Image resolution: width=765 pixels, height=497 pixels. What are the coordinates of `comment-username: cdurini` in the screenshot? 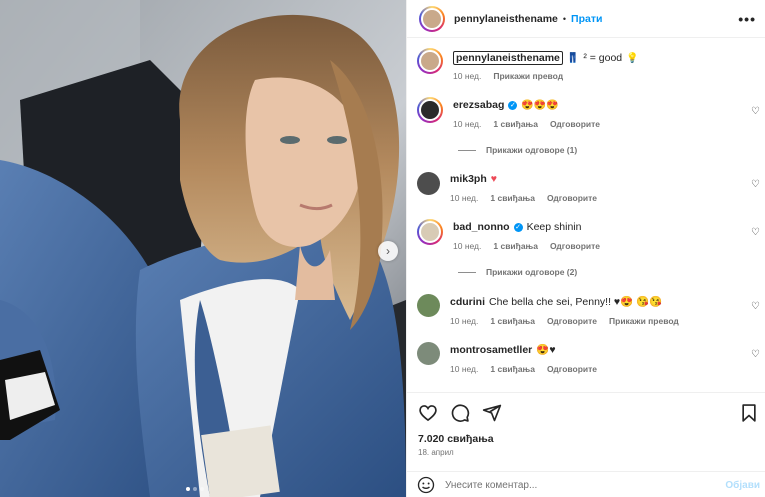 It's located at (467, 302).